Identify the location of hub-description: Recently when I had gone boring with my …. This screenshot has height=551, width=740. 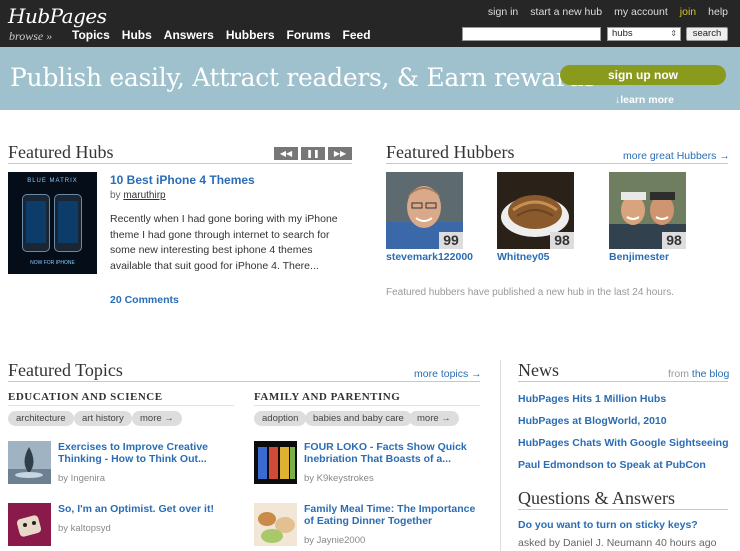
(224, 242).